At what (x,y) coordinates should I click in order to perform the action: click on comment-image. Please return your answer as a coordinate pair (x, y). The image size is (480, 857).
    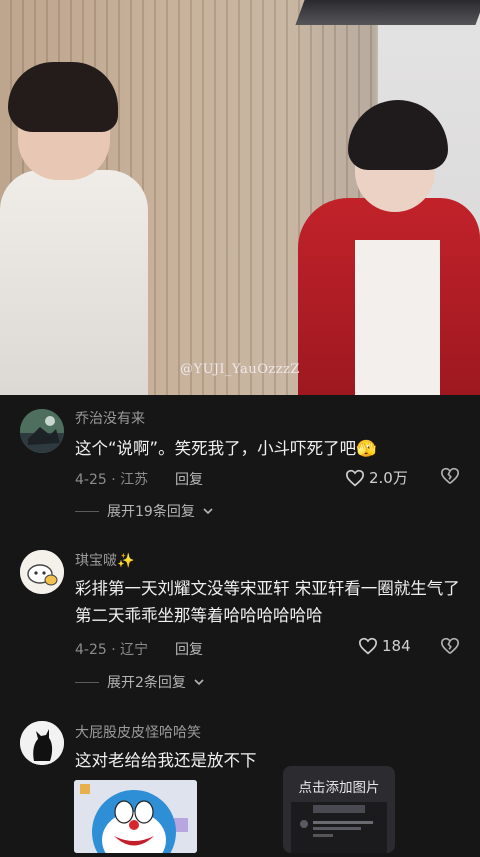
    Looking at the image, I should click on (135, 816).